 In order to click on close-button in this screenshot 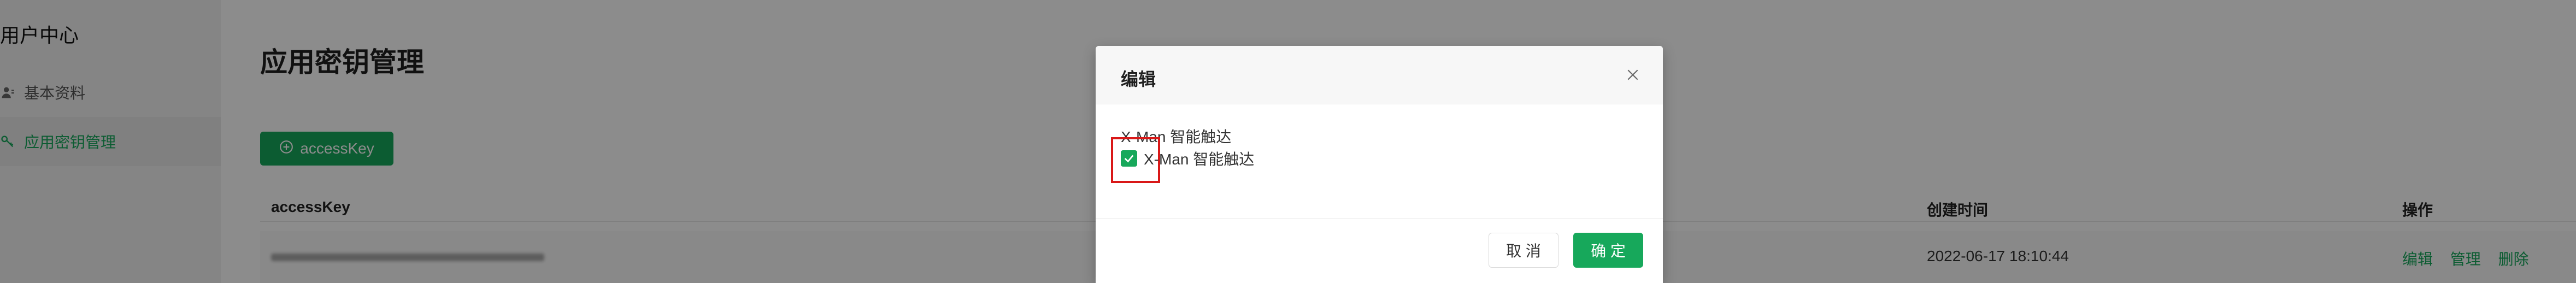, I will do `click(1633, 74)`.